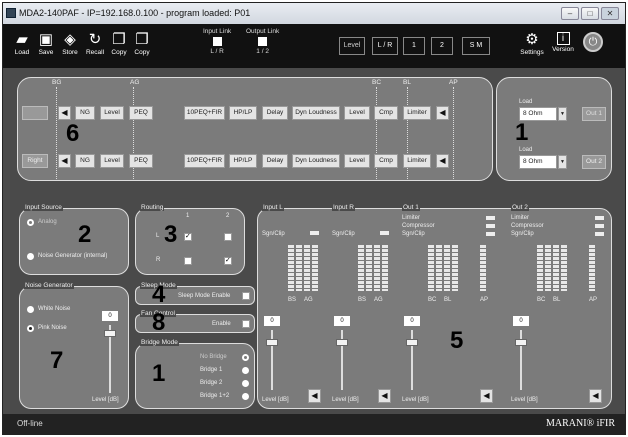  Describe the element at coordinates (476, 46) in the screenshot. I see `mode-sm-button: S M` at that location.